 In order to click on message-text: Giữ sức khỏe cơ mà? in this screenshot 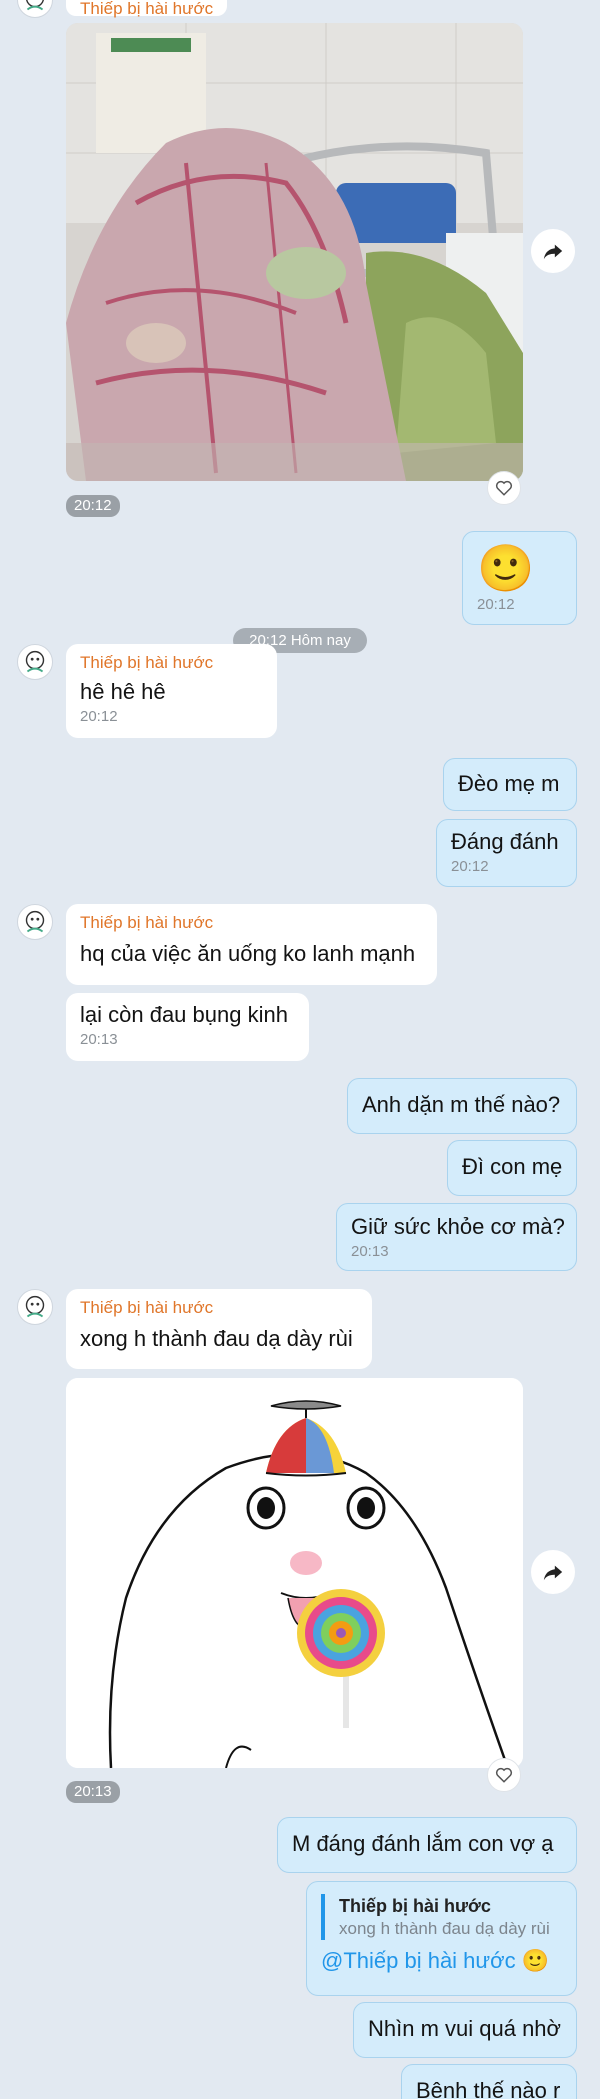, I will do `click(458, 1226)`.